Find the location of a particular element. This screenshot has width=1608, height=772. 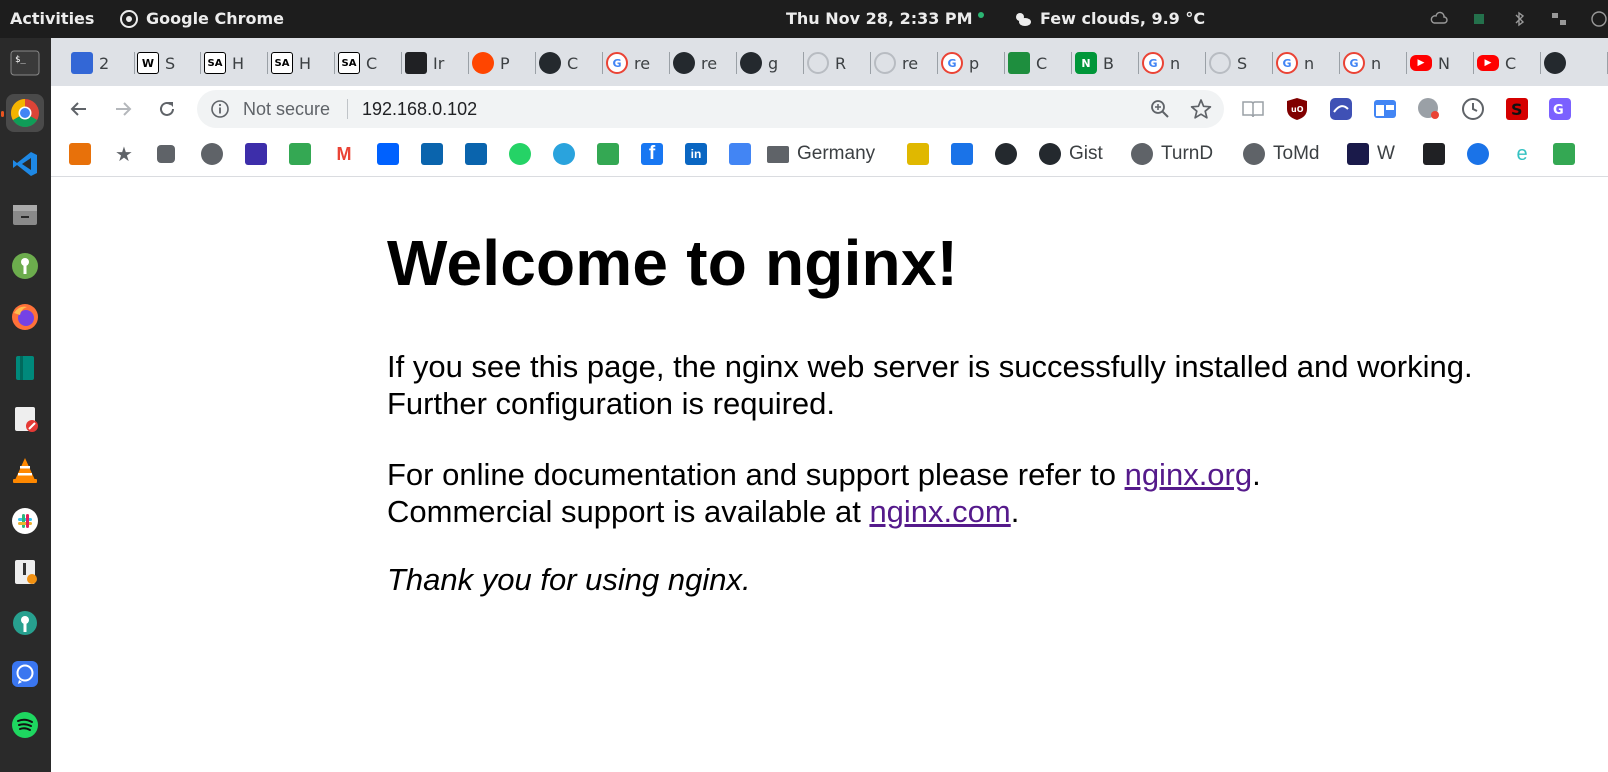

browser-tab: Gp is located at coordinates (973, 63).